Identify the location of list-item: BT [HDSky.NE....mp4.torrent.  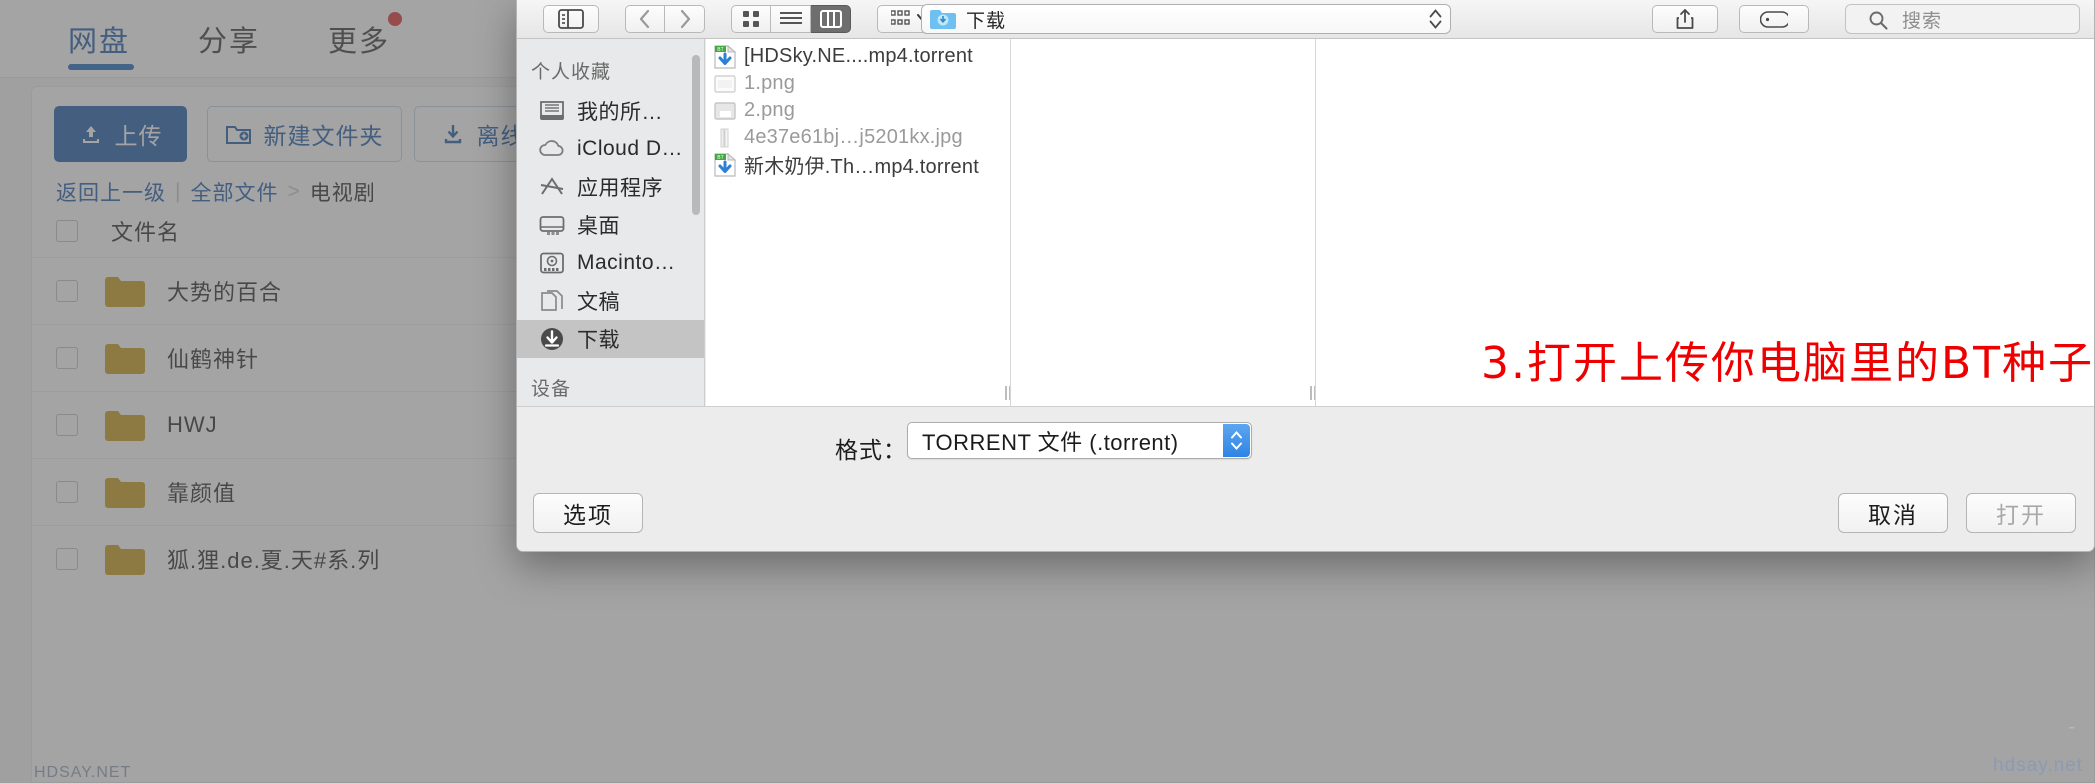
(858, 56).